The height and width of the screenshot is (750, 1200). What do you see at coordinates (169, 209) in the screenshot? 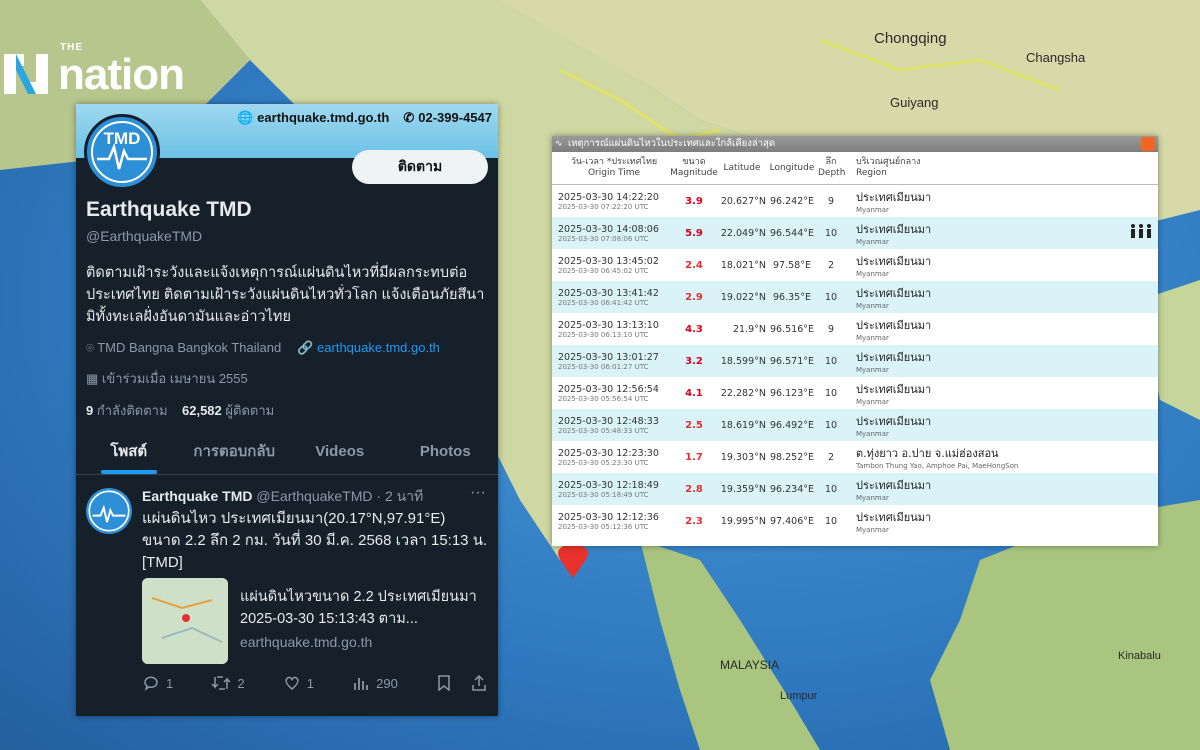
I see `profile-name: Earthquake TMD` at bounding box center [169, 209].